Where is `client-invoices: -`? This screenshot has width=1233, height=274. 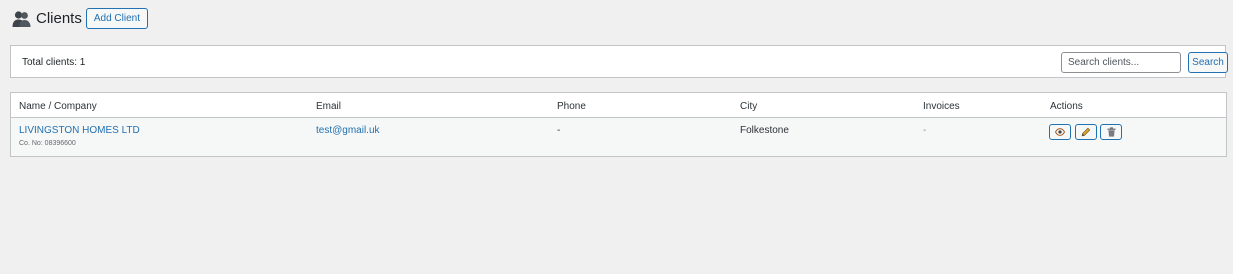
client-invoices: - is located at coordinates (925, 130).